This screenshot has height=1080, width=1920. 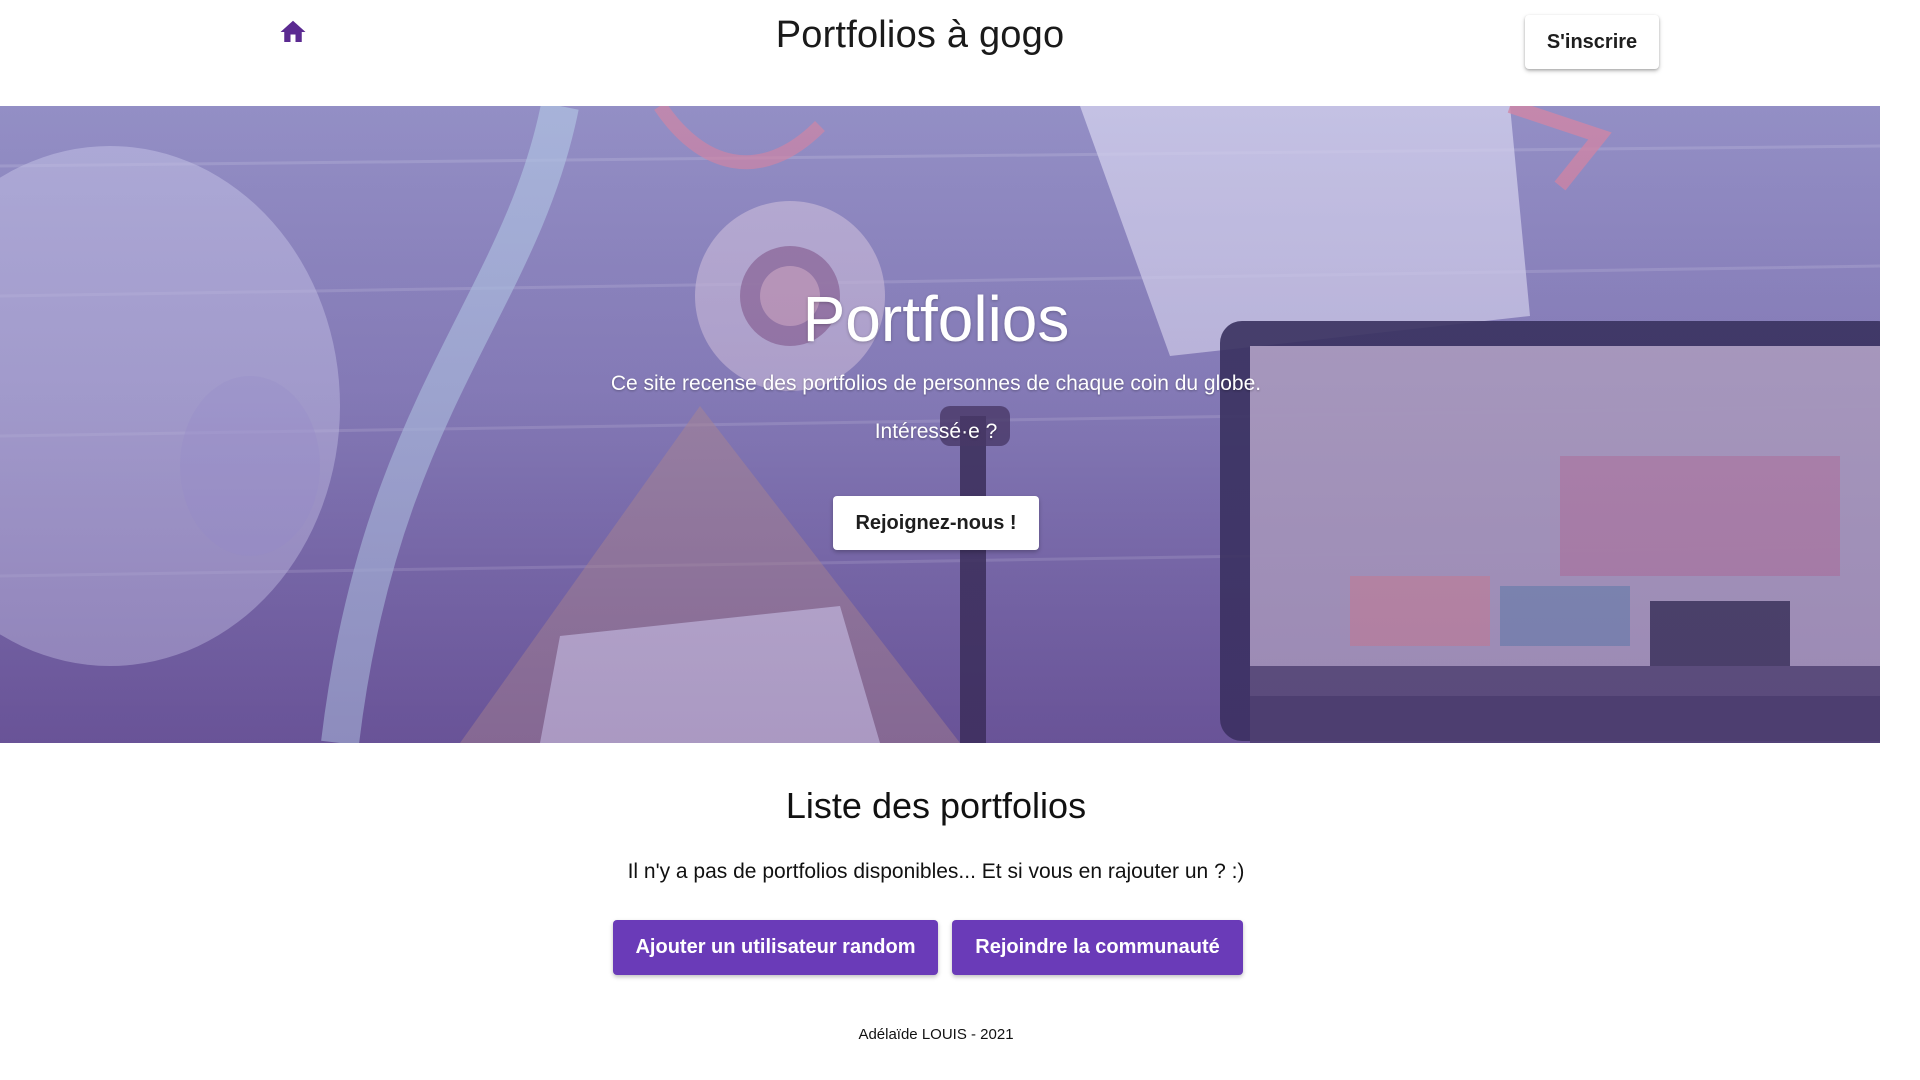 I want to click on hero-question: Intéressé·e ?, so click(x=936, y=431).